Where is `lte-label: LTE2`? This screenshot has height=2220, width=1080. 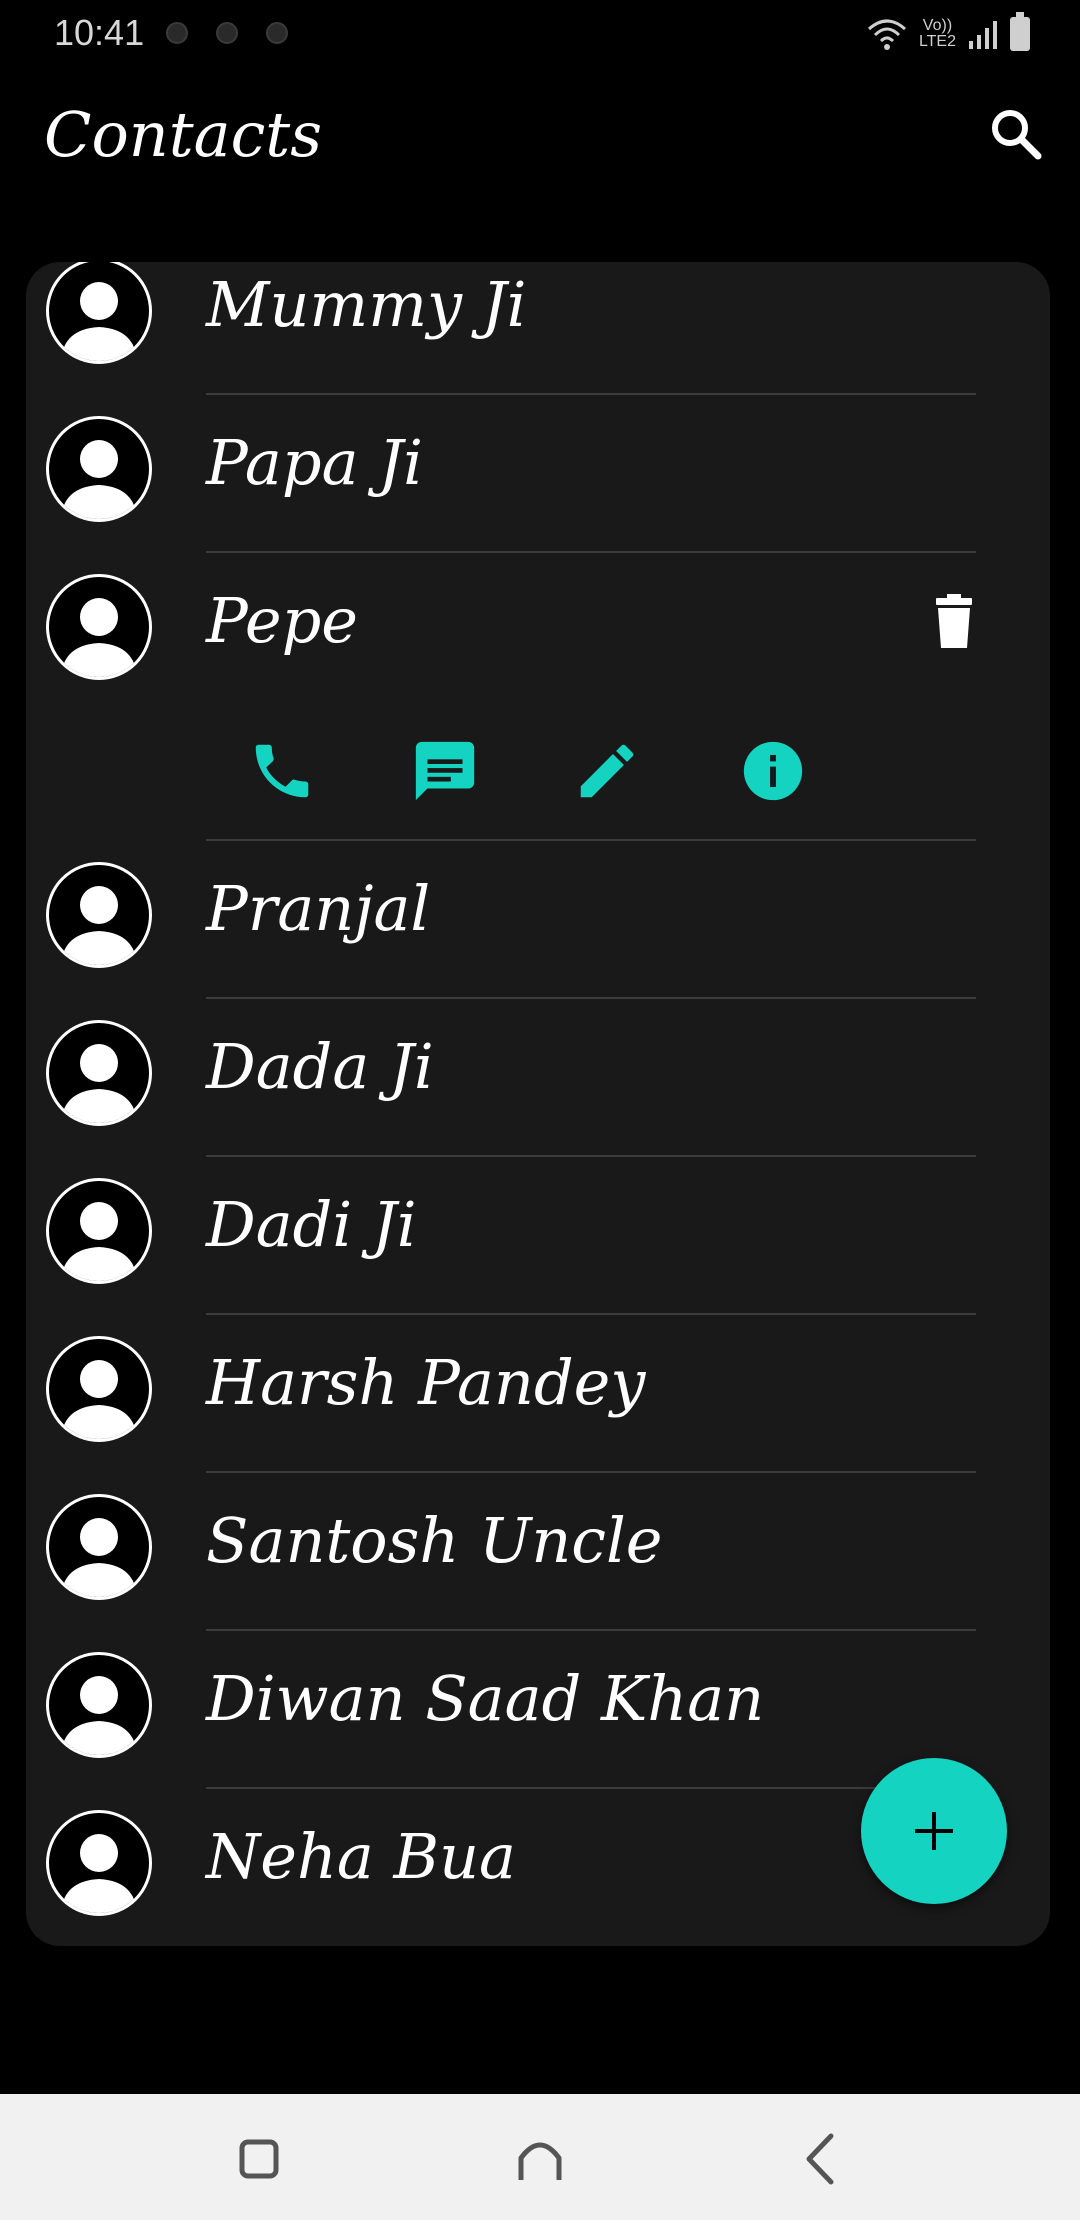 lte-label: LTE2 is located at coordinates (937, 41).